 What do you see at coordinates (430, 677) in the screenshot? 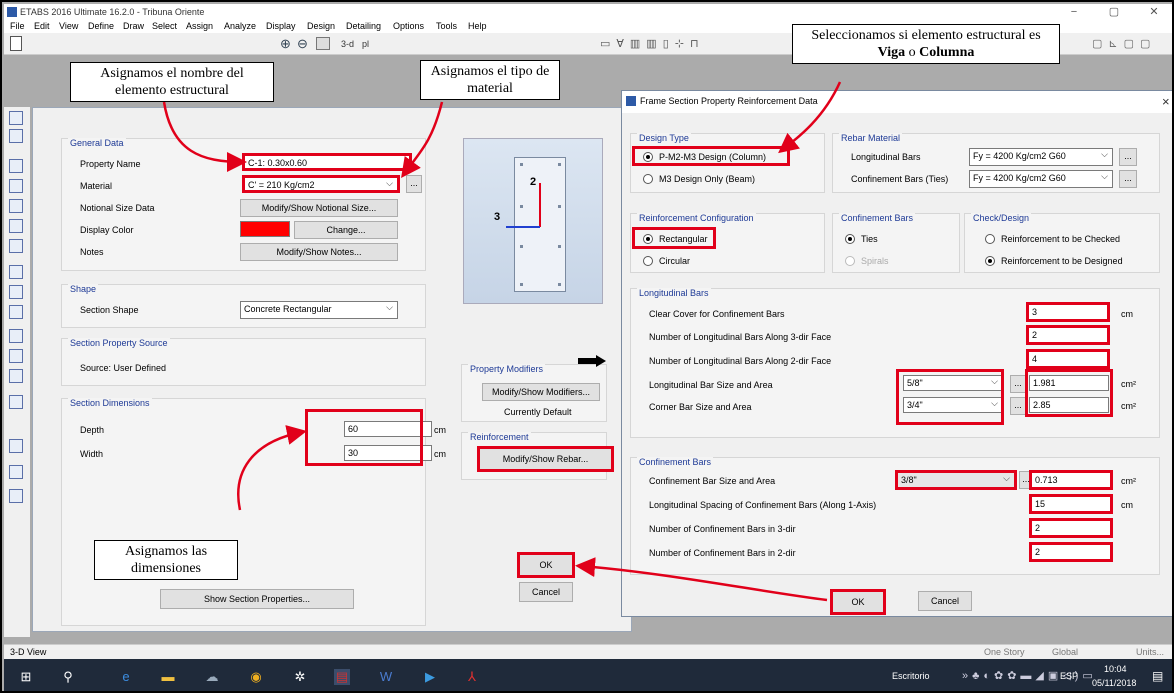
I see `media-icon: ▶` at bounding box center [430, 677].